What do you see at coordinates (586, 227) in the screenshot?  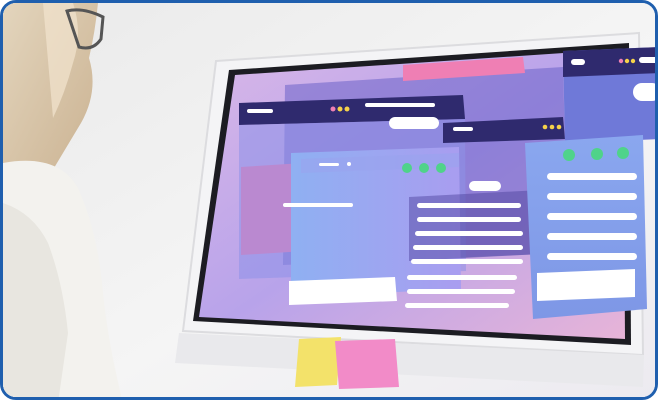 I see `floating-panel-right` at bounding box center [586, 227].